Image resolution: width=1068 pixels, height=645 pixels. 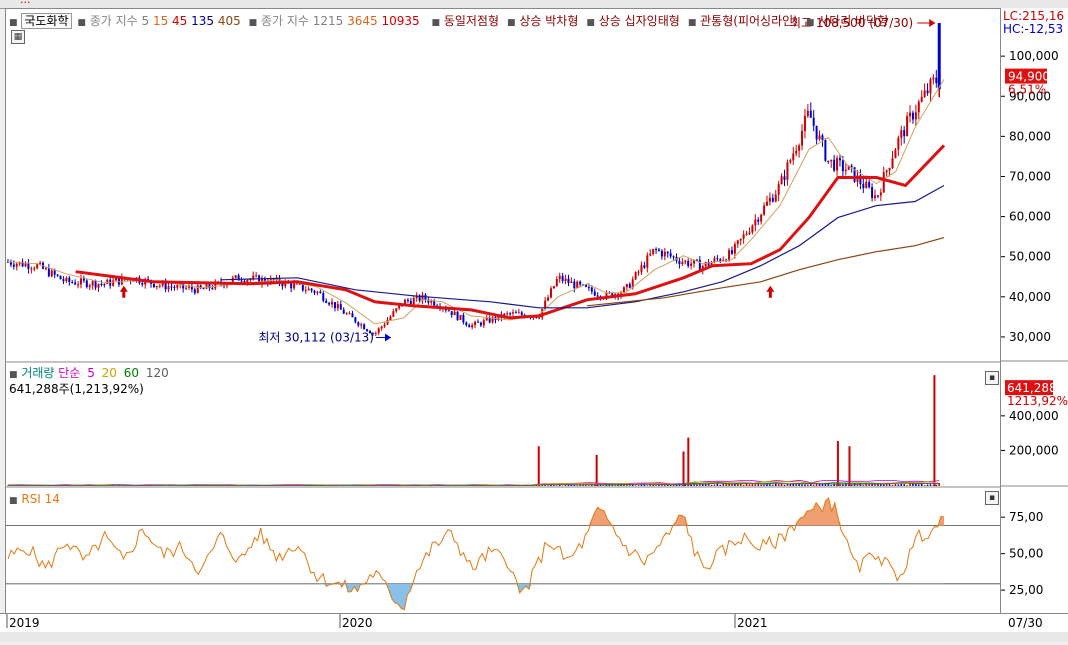 I want to click on price-tick-label: 50,000, so click(x=1030, y=257).